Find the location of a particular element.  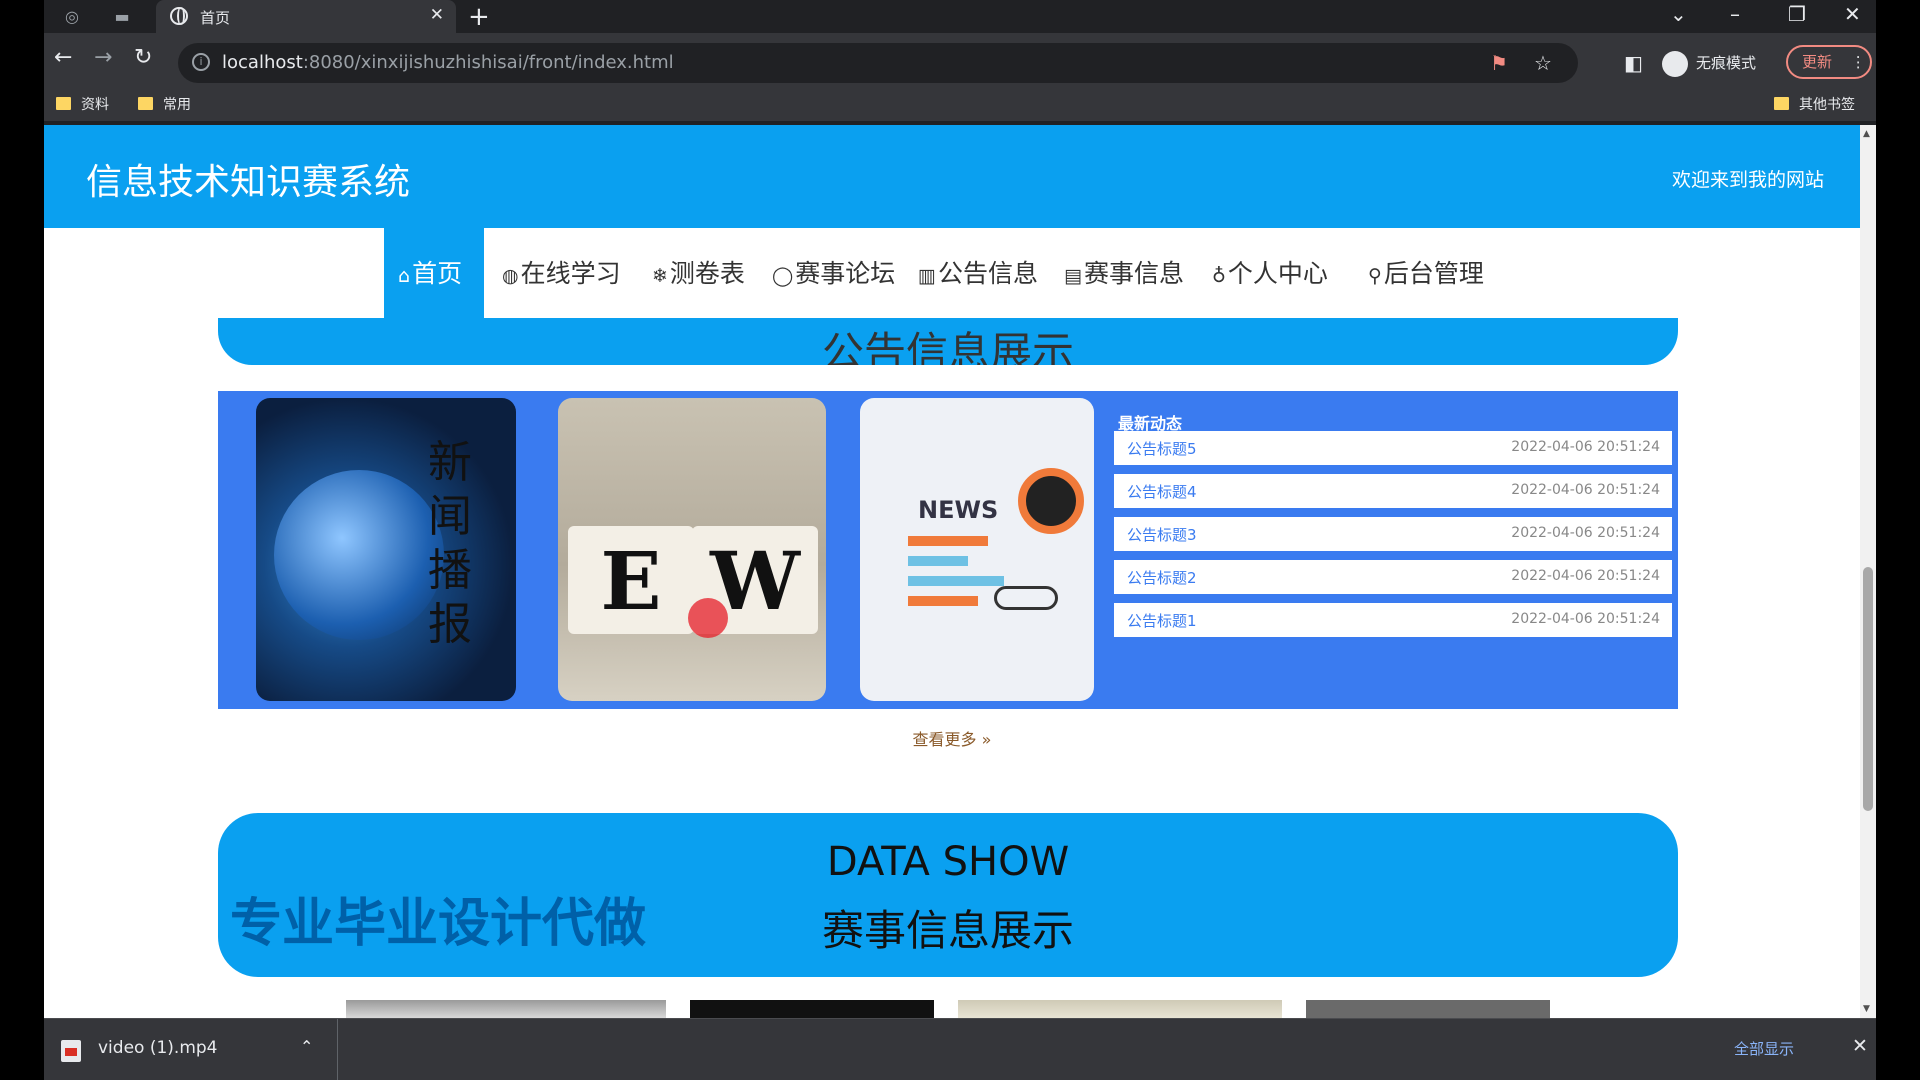

globe-icon is located at coordinates (179, 16).